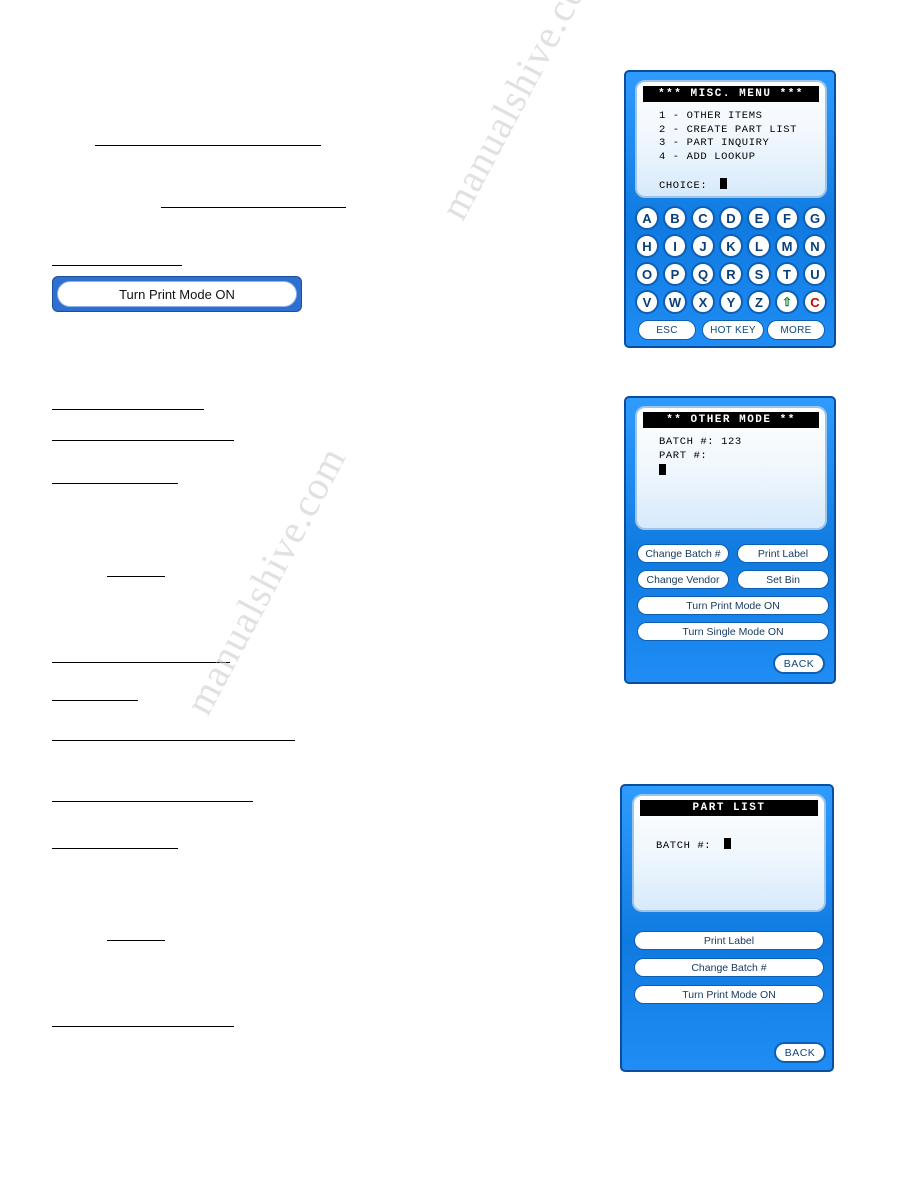 The image size is (918, 1188). Describe the element at coordinates (647, 274) in the screenshot. I see `key-o: O` at that location.